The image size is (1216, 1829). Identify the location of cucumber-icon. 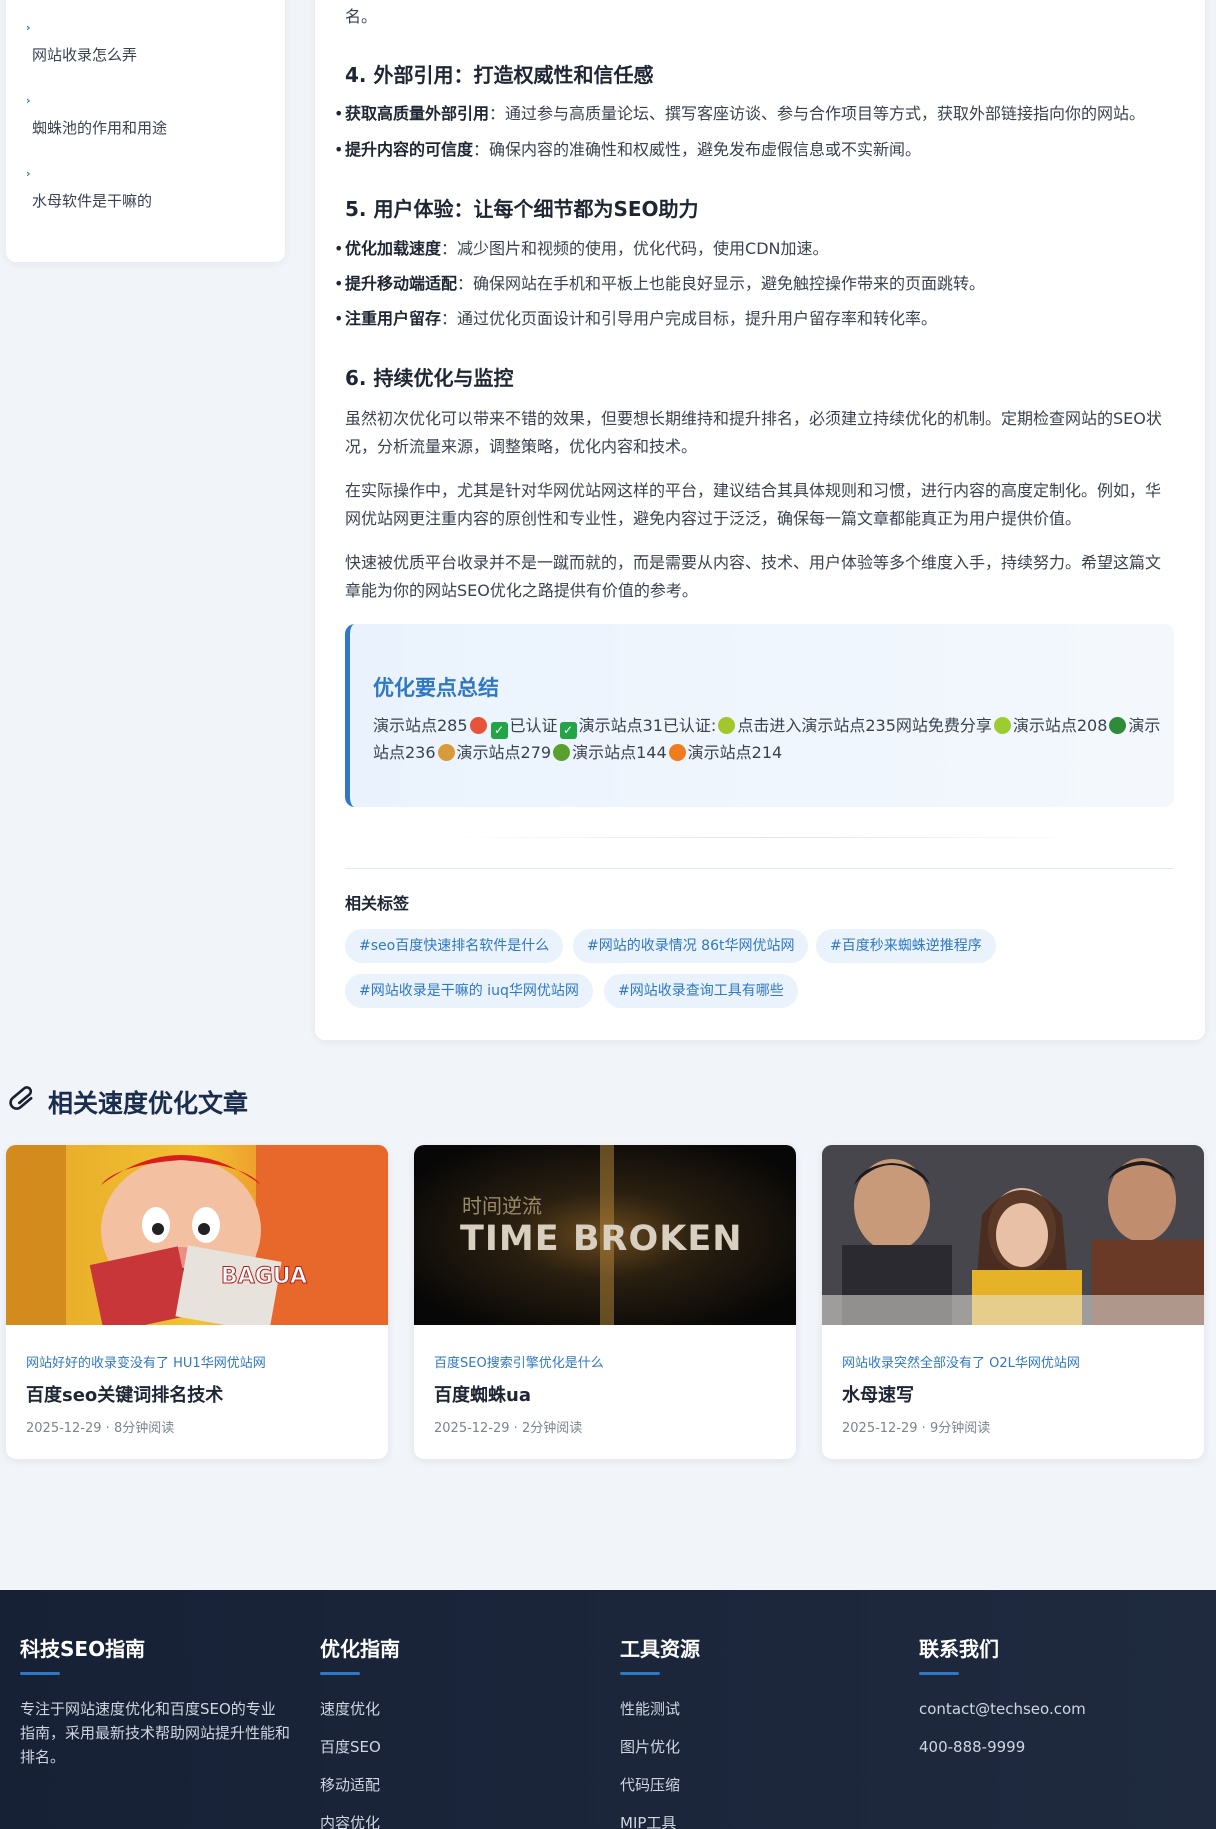
(562, 752).